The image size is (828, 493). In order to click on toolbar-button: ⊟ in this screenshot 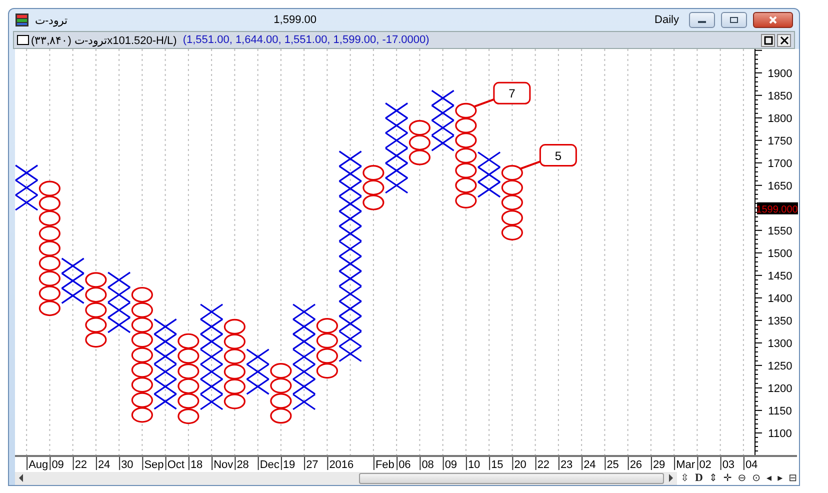, I will do `click(792, 478)`.